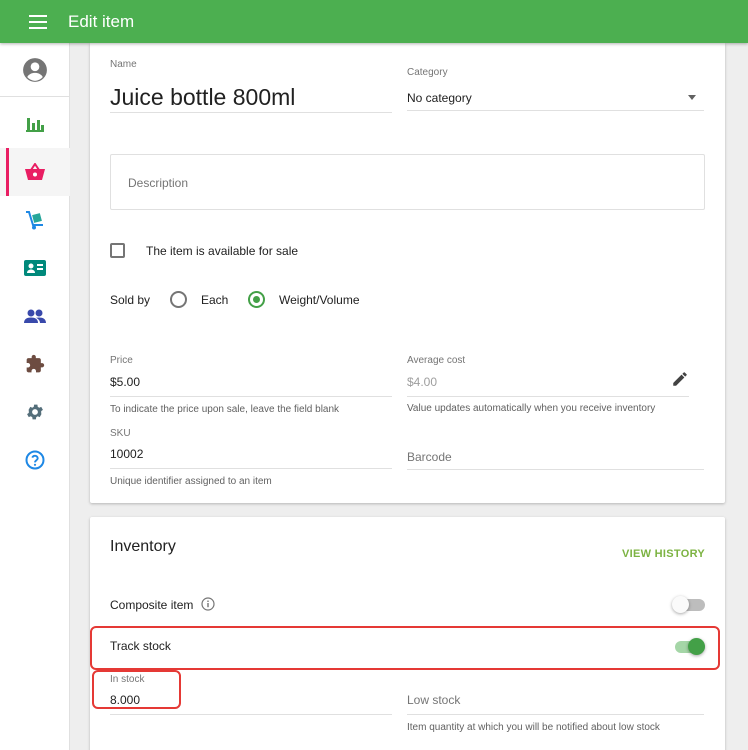 The height and width of the screenshot is (750, 748). What do you see at coordinates (256, 299) in the screenshot?
I see `sold-by-weight-radio` at bounding box center [256, 299].